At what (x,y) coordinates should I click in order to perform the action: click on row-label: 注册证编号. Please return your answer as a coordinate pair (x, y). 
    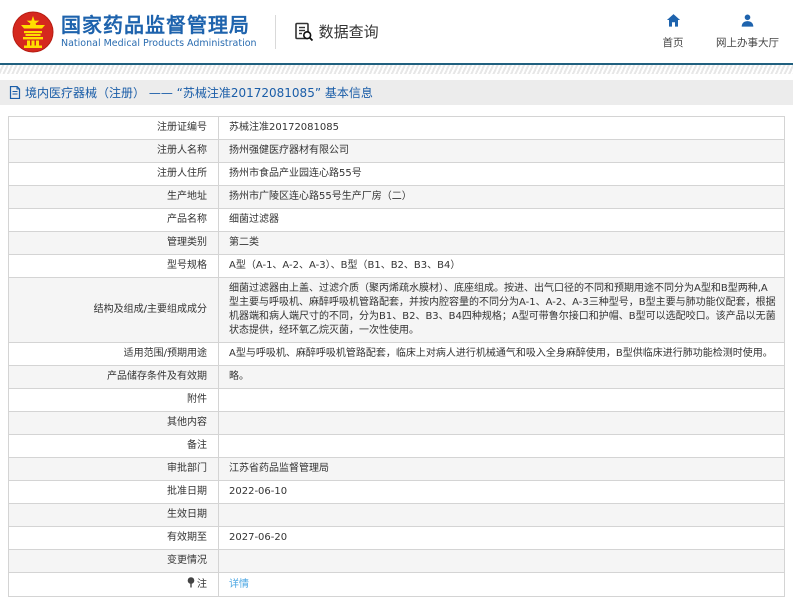
    Looking at the image, I should click on (113, 128).